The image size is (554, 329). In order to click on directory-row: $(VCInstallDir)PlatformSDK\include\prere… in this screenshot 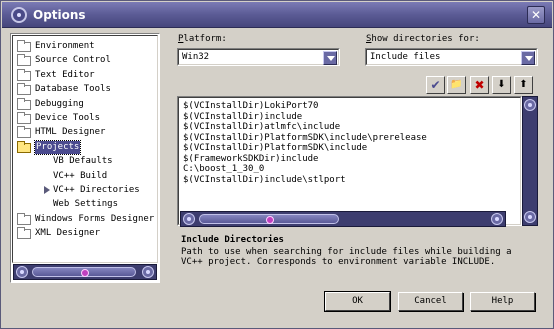, I will do `click(305, 138)`.